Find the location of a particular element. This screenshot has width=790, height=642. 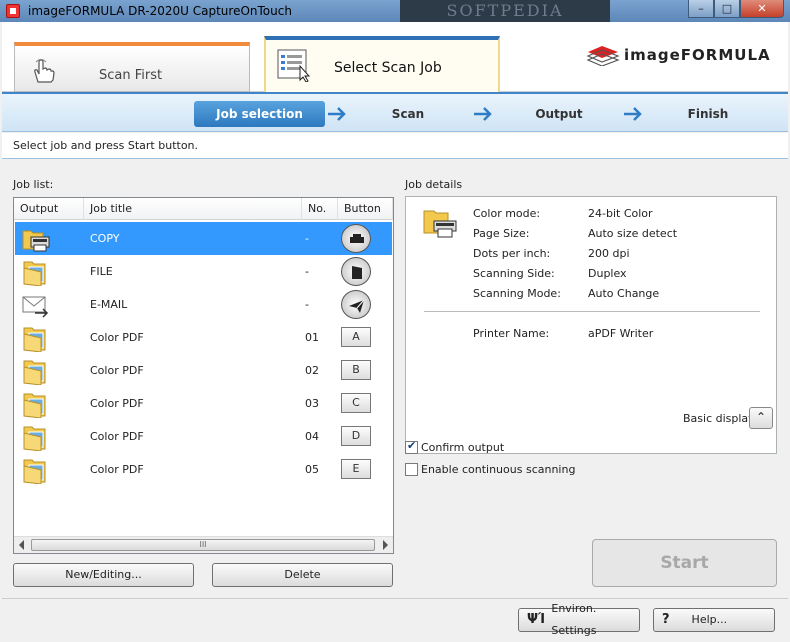

instruction-text: Select job and press Start button. is located at coordinates (395, 146).